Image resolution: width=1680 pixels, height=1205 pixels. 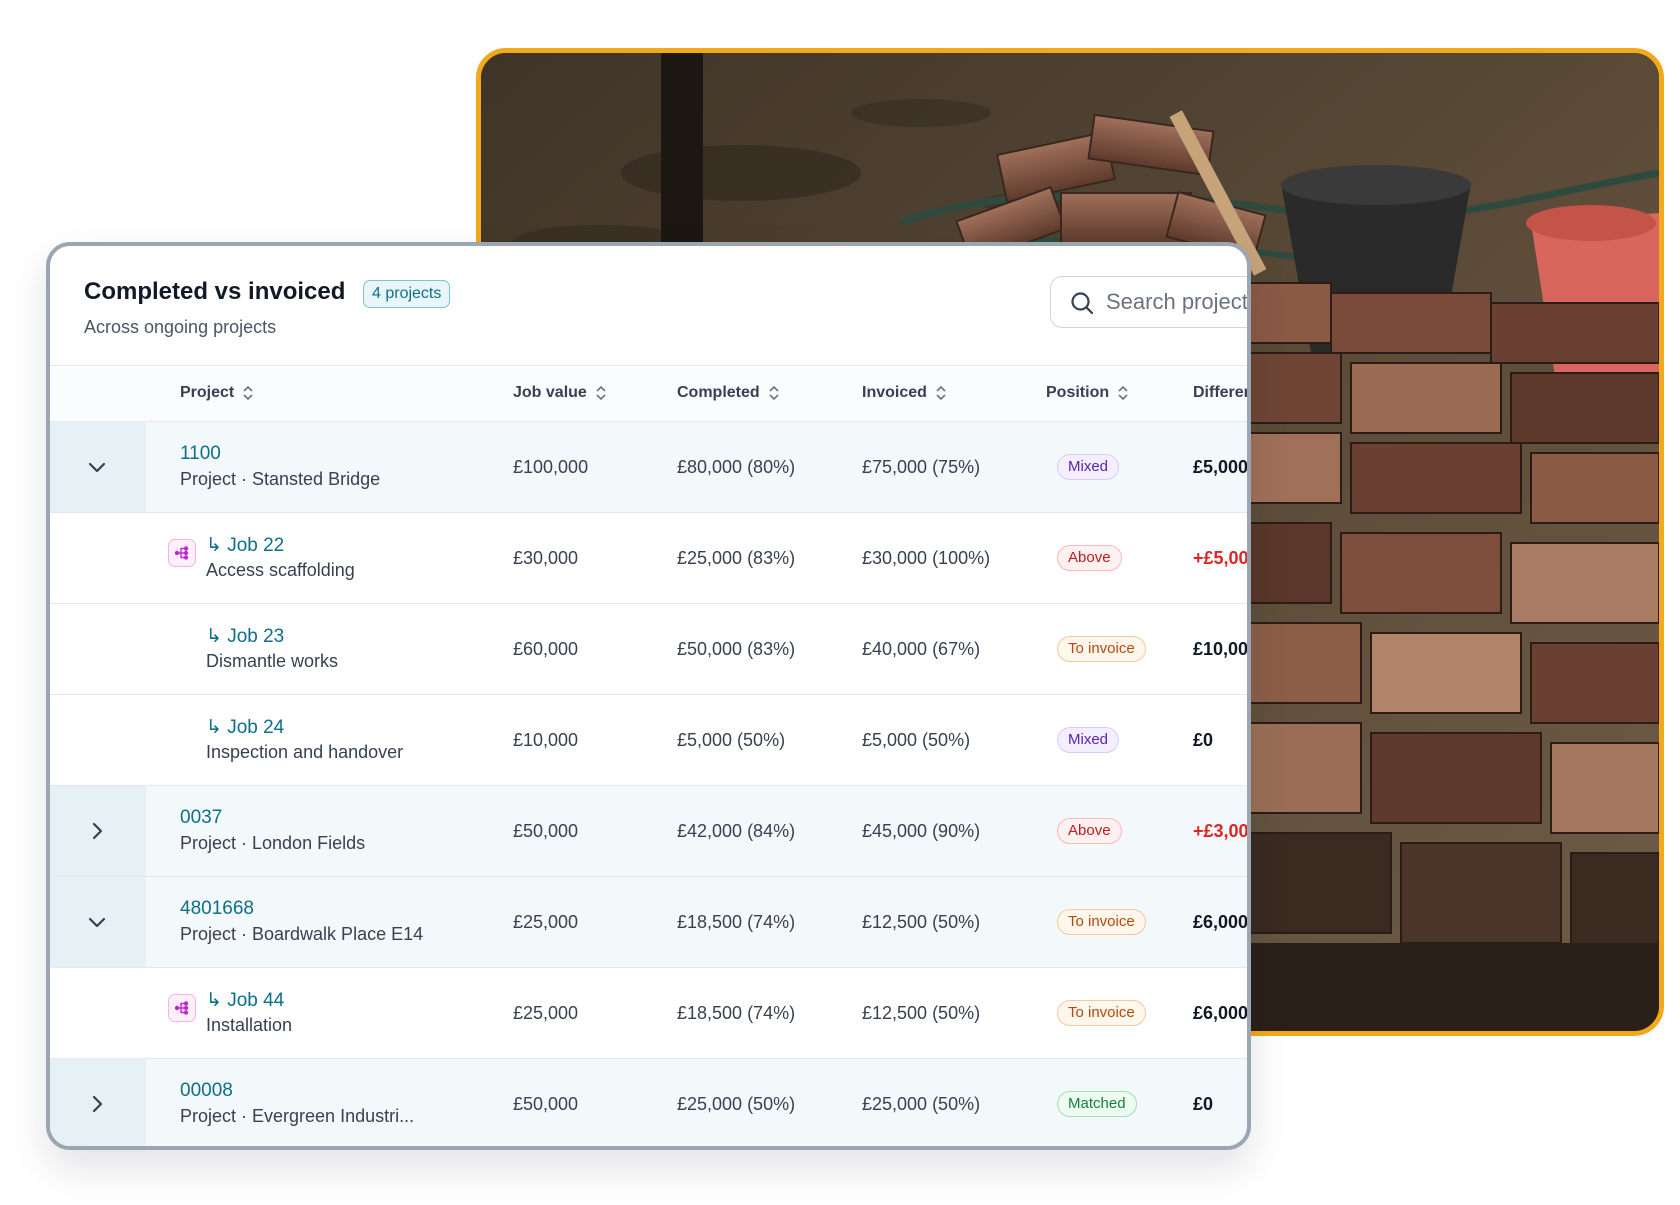 What do you see at coordinates (200, 454) in the screenshot?
I see `project-number-link: 1100` at bounding box center [200, 454].